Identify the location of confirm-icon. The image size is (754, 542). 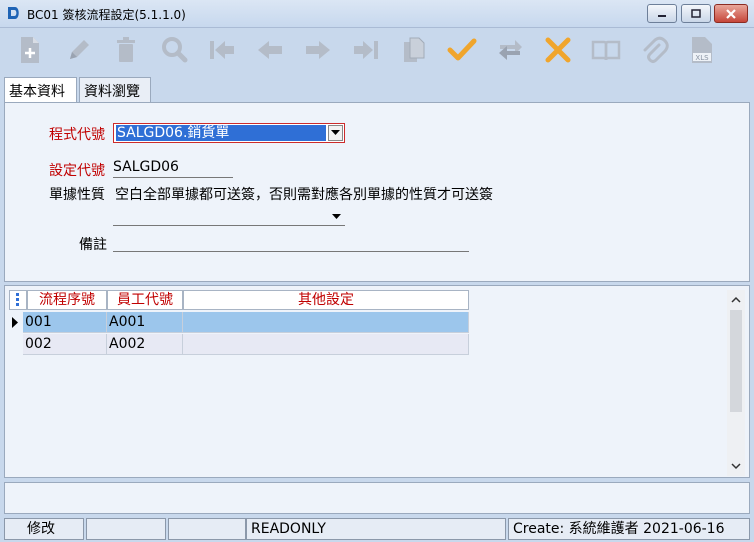
(462, 49).